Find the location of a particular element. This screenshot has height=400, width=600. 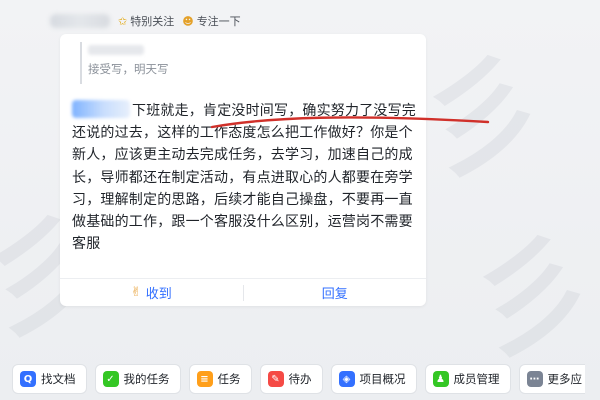

todo-label: 待办 is located at coordinates (300, 379).